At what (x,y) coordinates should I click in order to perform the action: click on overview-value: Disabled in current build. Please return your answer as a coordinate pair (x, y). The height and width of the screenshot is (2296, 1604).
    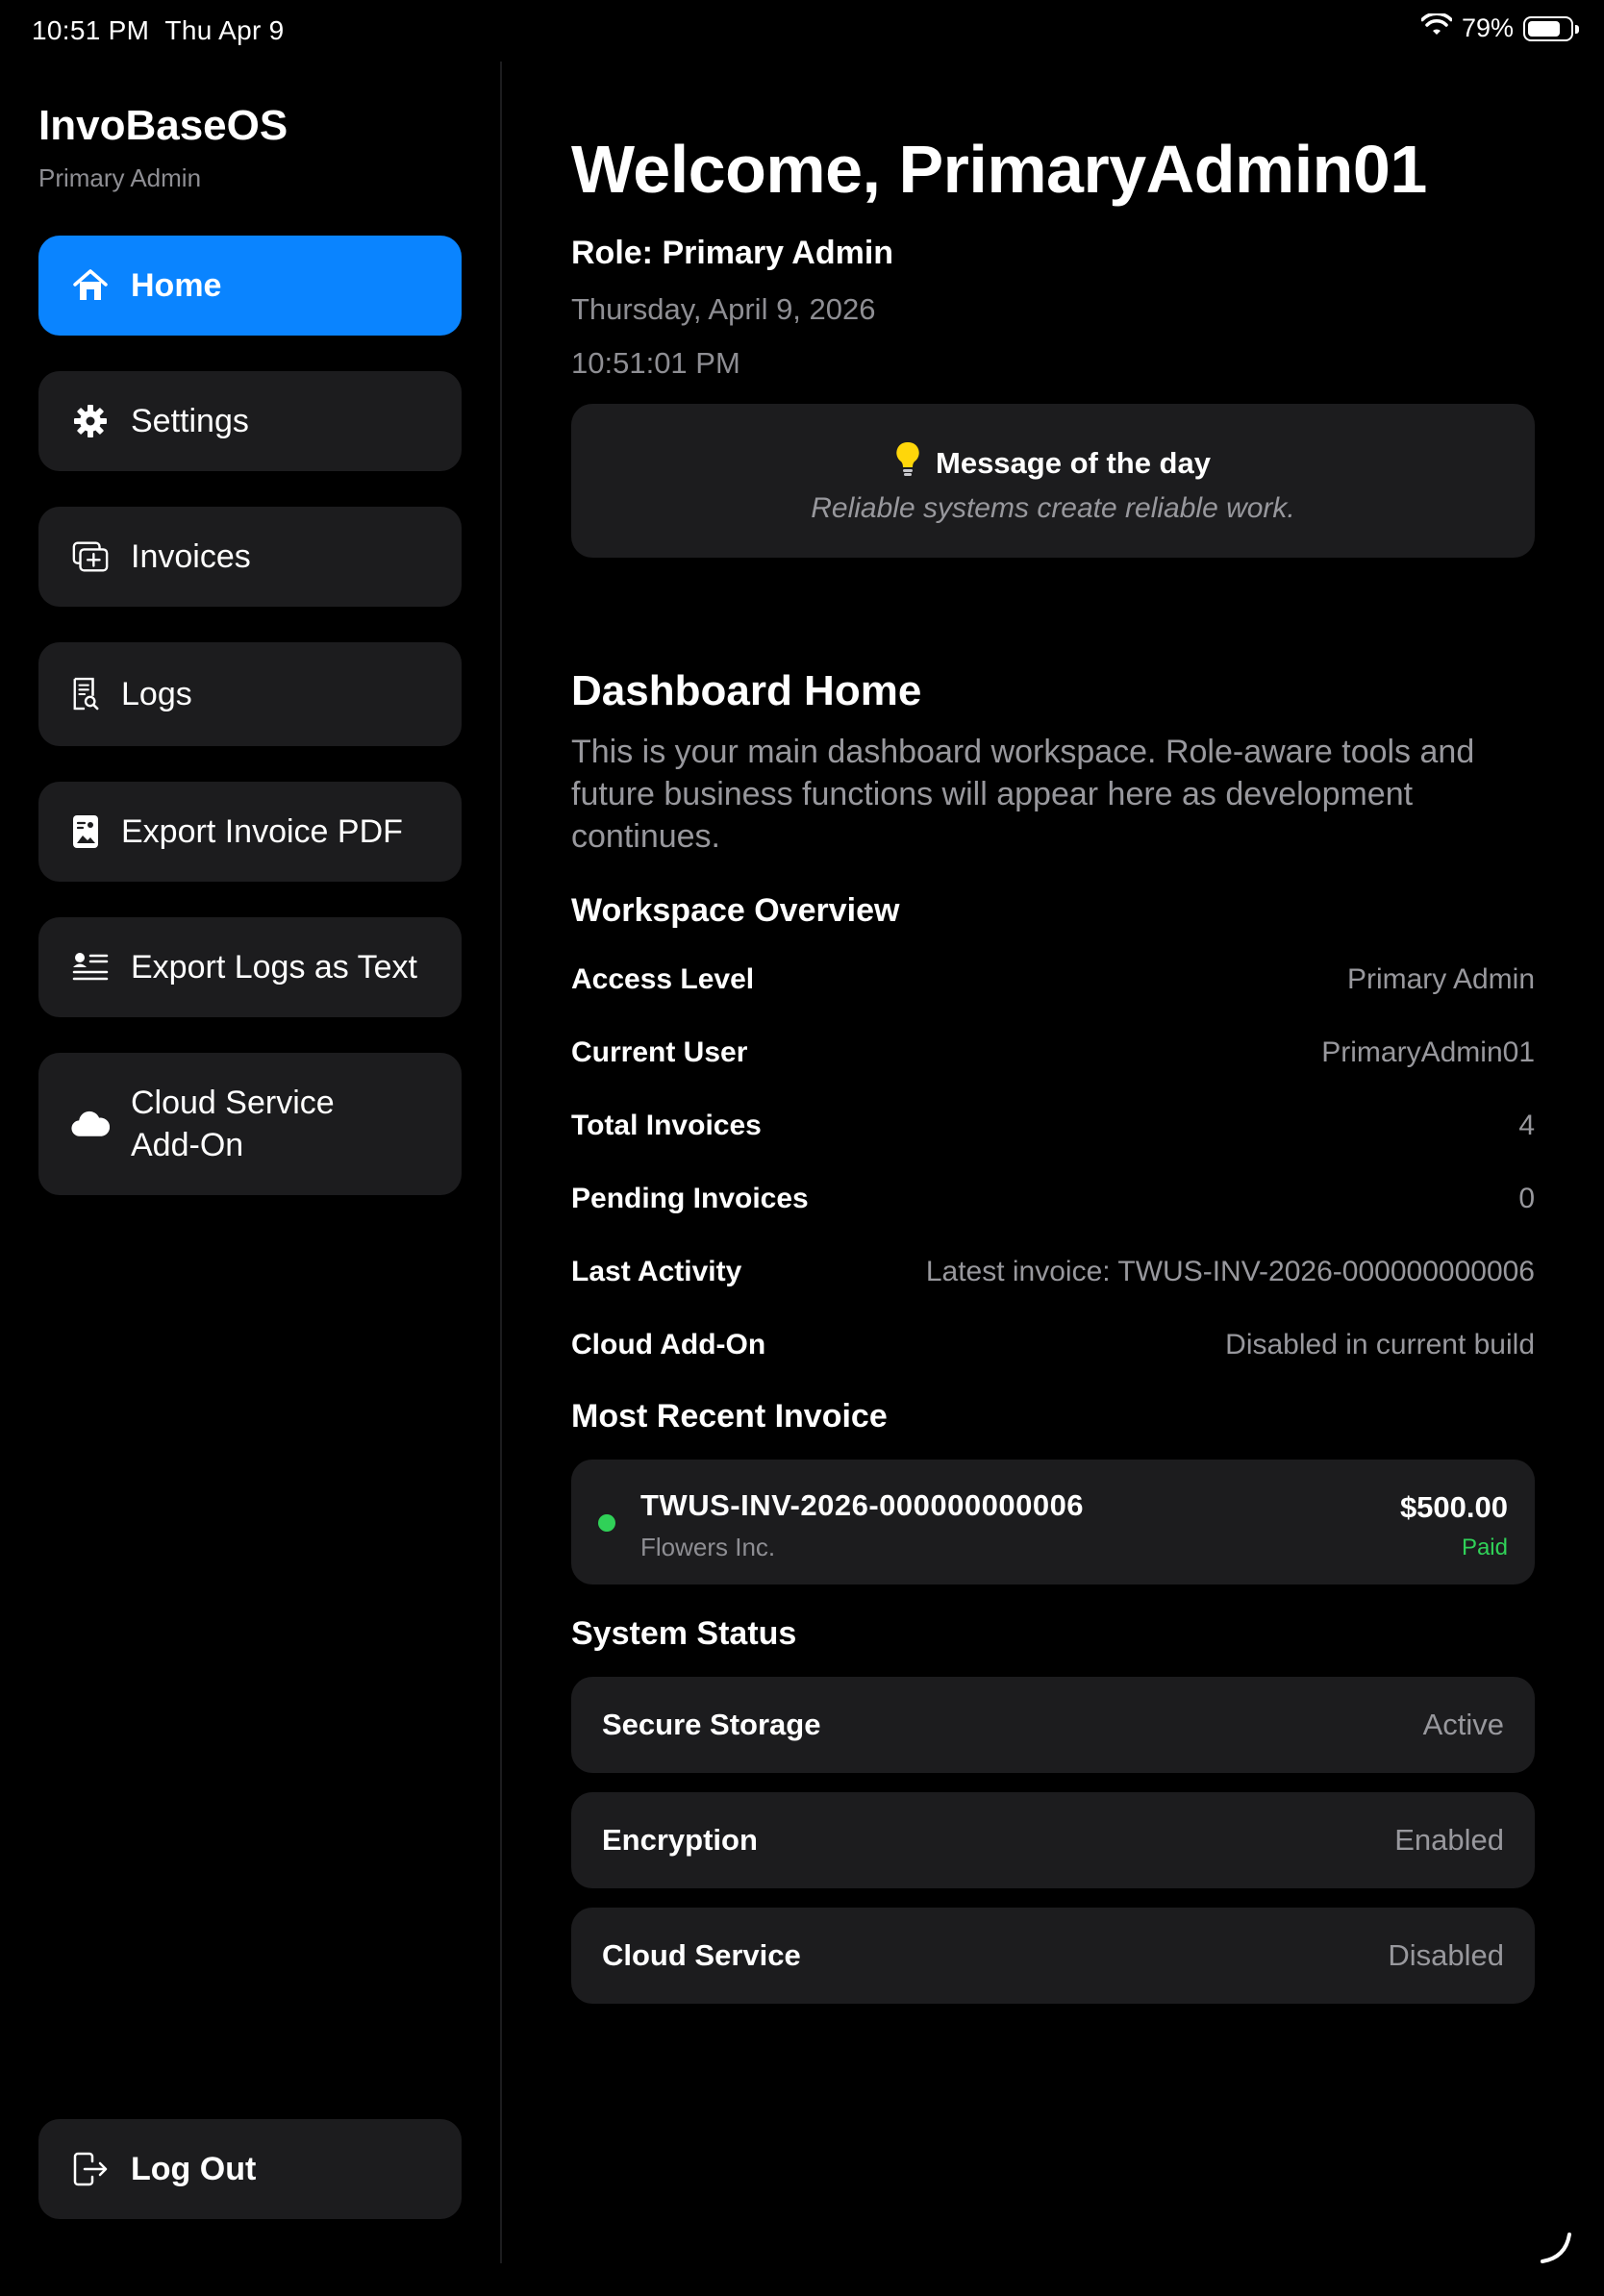
    Looking at the image, I should click on (1380, 1344).